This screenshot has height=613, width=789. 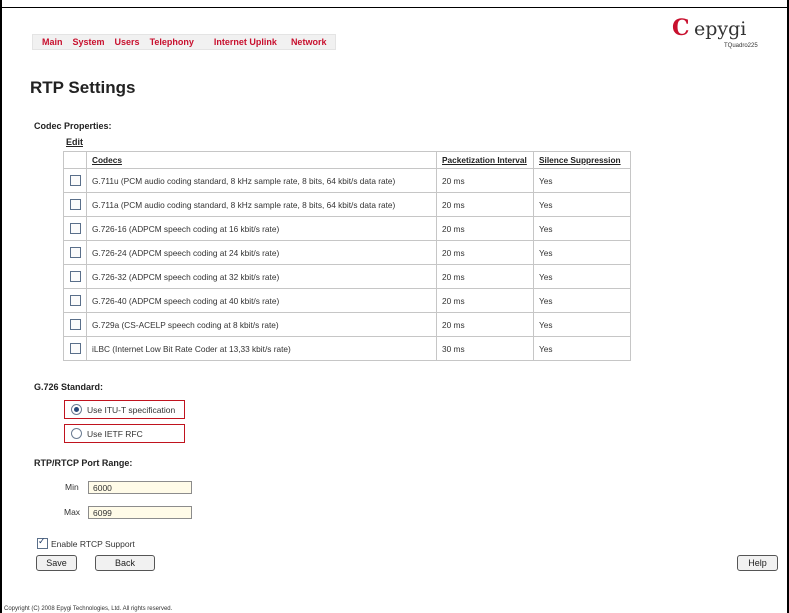 What do you see at coordinates (69, 387) in the screenshot?
I see `g726-standard-label: G.726 Standard:` at bounding box center [69, 387].